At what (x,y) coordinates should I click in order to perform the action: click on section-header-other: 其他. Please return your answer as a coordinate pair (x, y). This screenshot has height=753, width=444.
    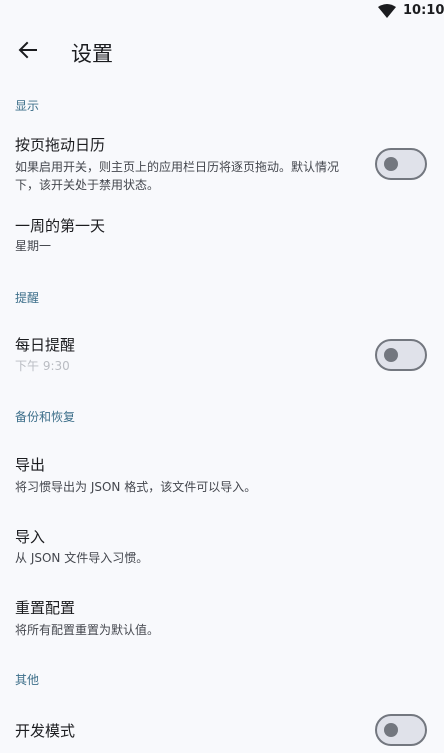
    Looking at the image, I should click on (27, 680).